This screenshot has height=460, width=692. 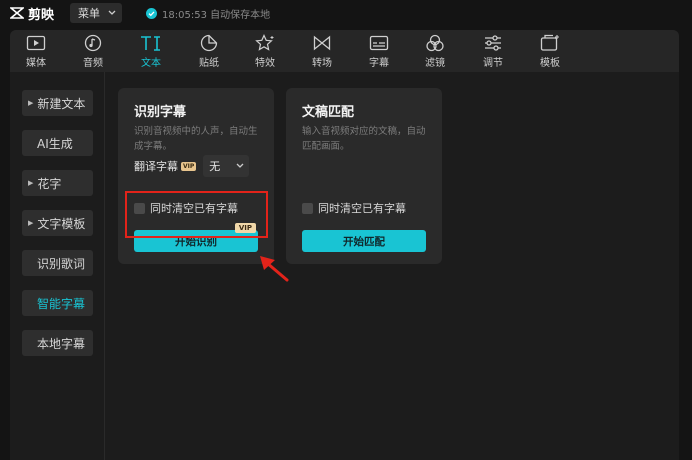 I want to click on tab-label: 滤镜, so click(x=435, y=63).